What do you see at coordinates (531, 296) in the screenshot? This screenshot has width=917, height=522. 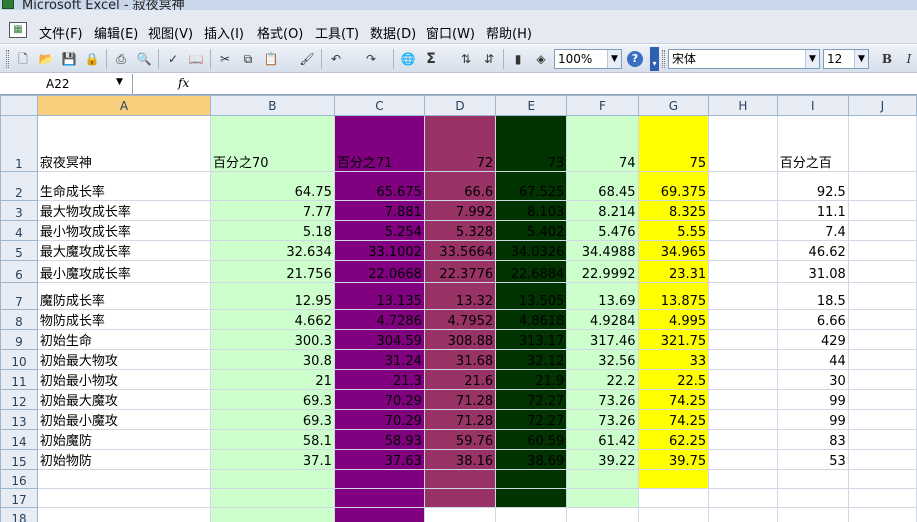 I see `cell-e7: 13.505` at bounding box center [531, 296].